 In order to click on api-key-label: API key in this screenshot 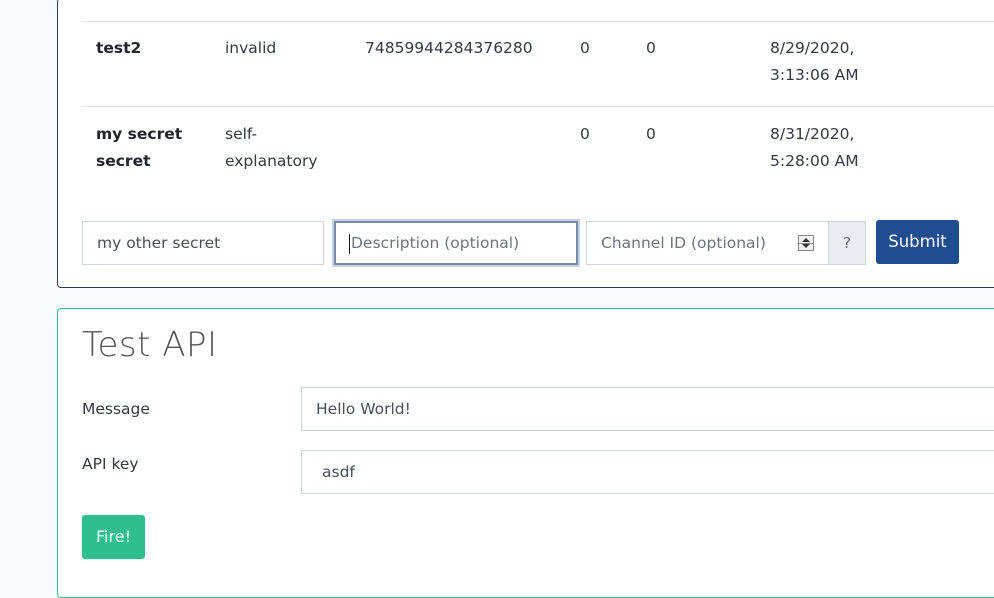, I will do `click(110, 464)`.